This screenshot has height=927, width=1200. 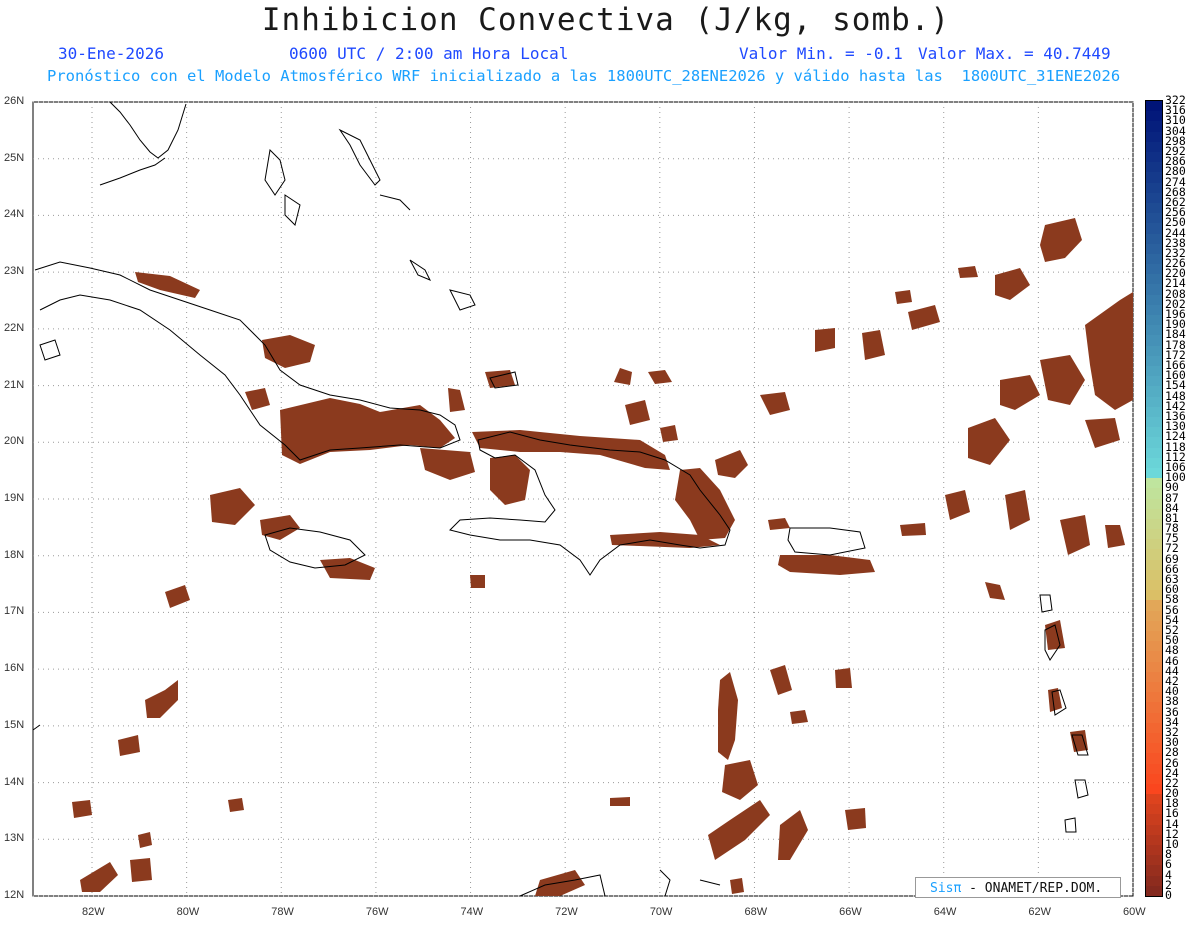 I want to click on colorbar-label: 0, so click(x=1168, y=895).